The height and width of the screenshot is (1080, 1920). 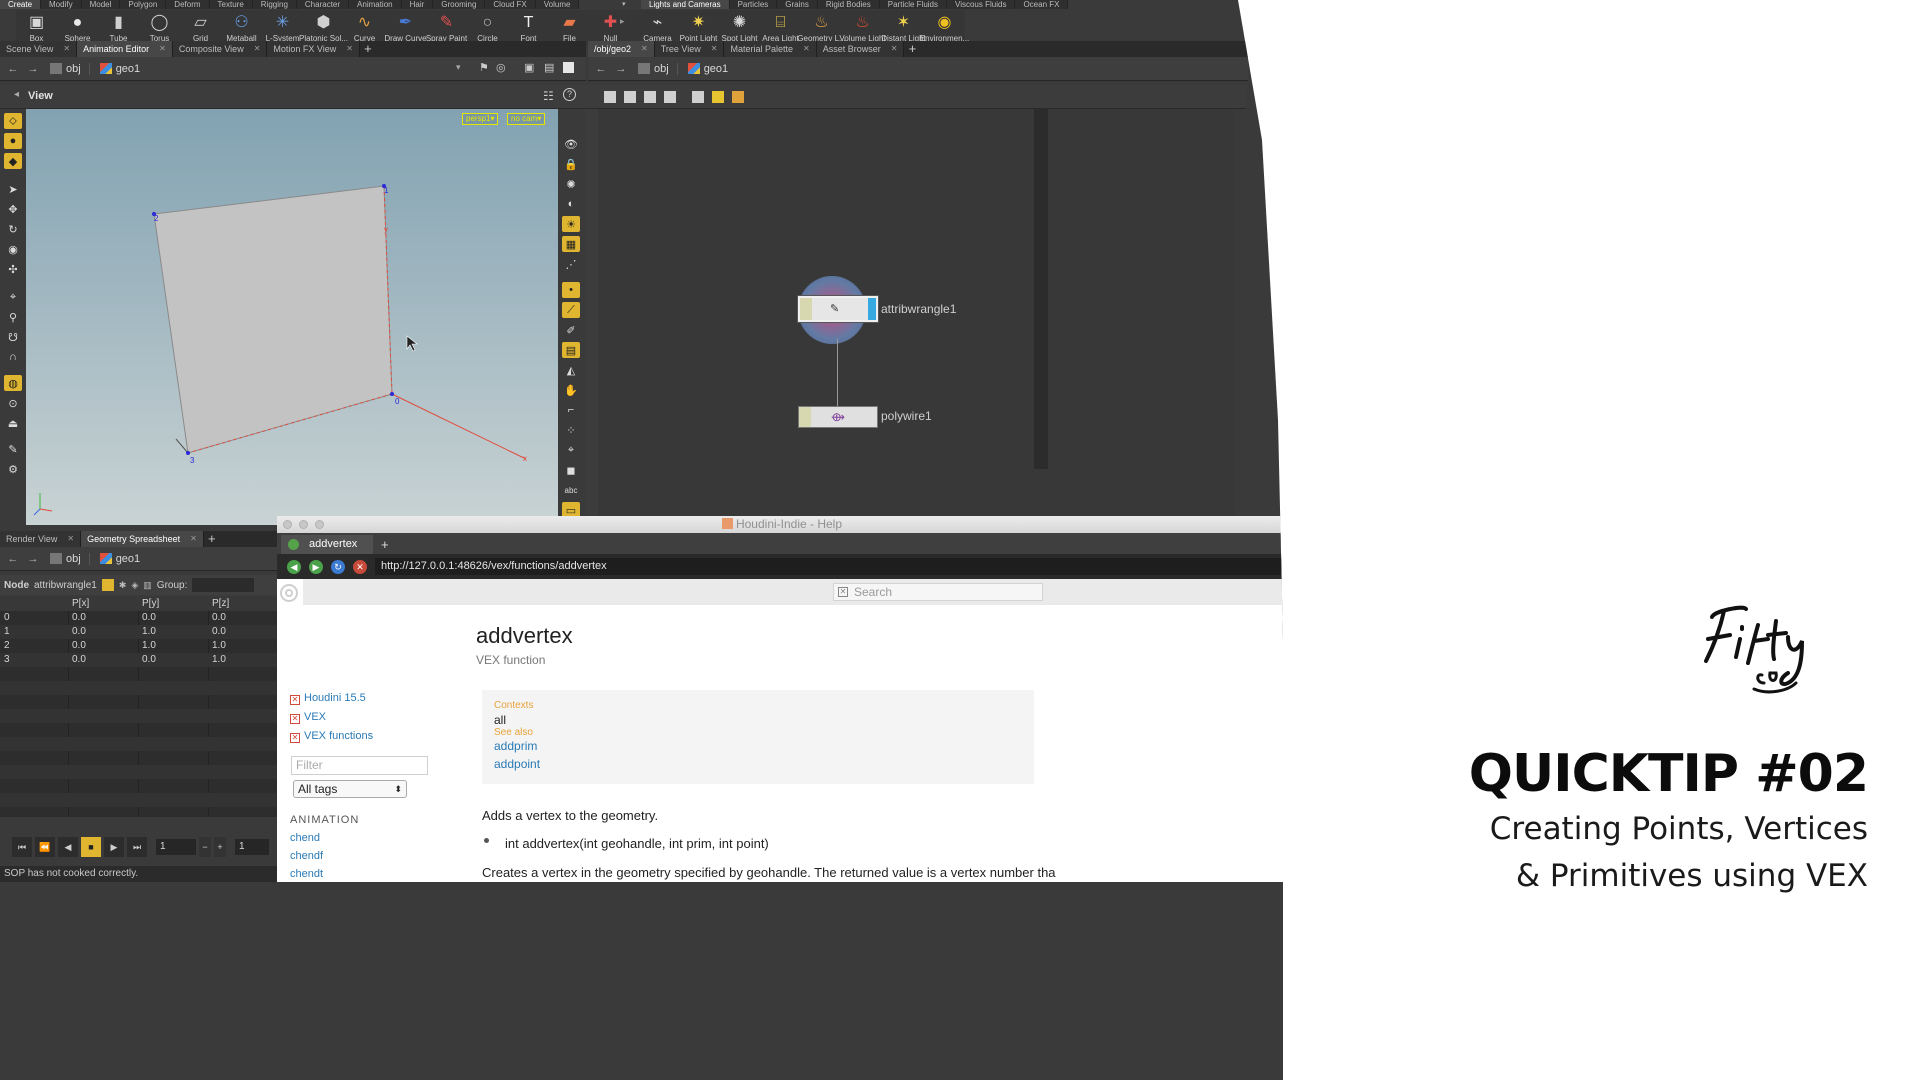 I want to click on image-icon, so click(x=698, y=96).